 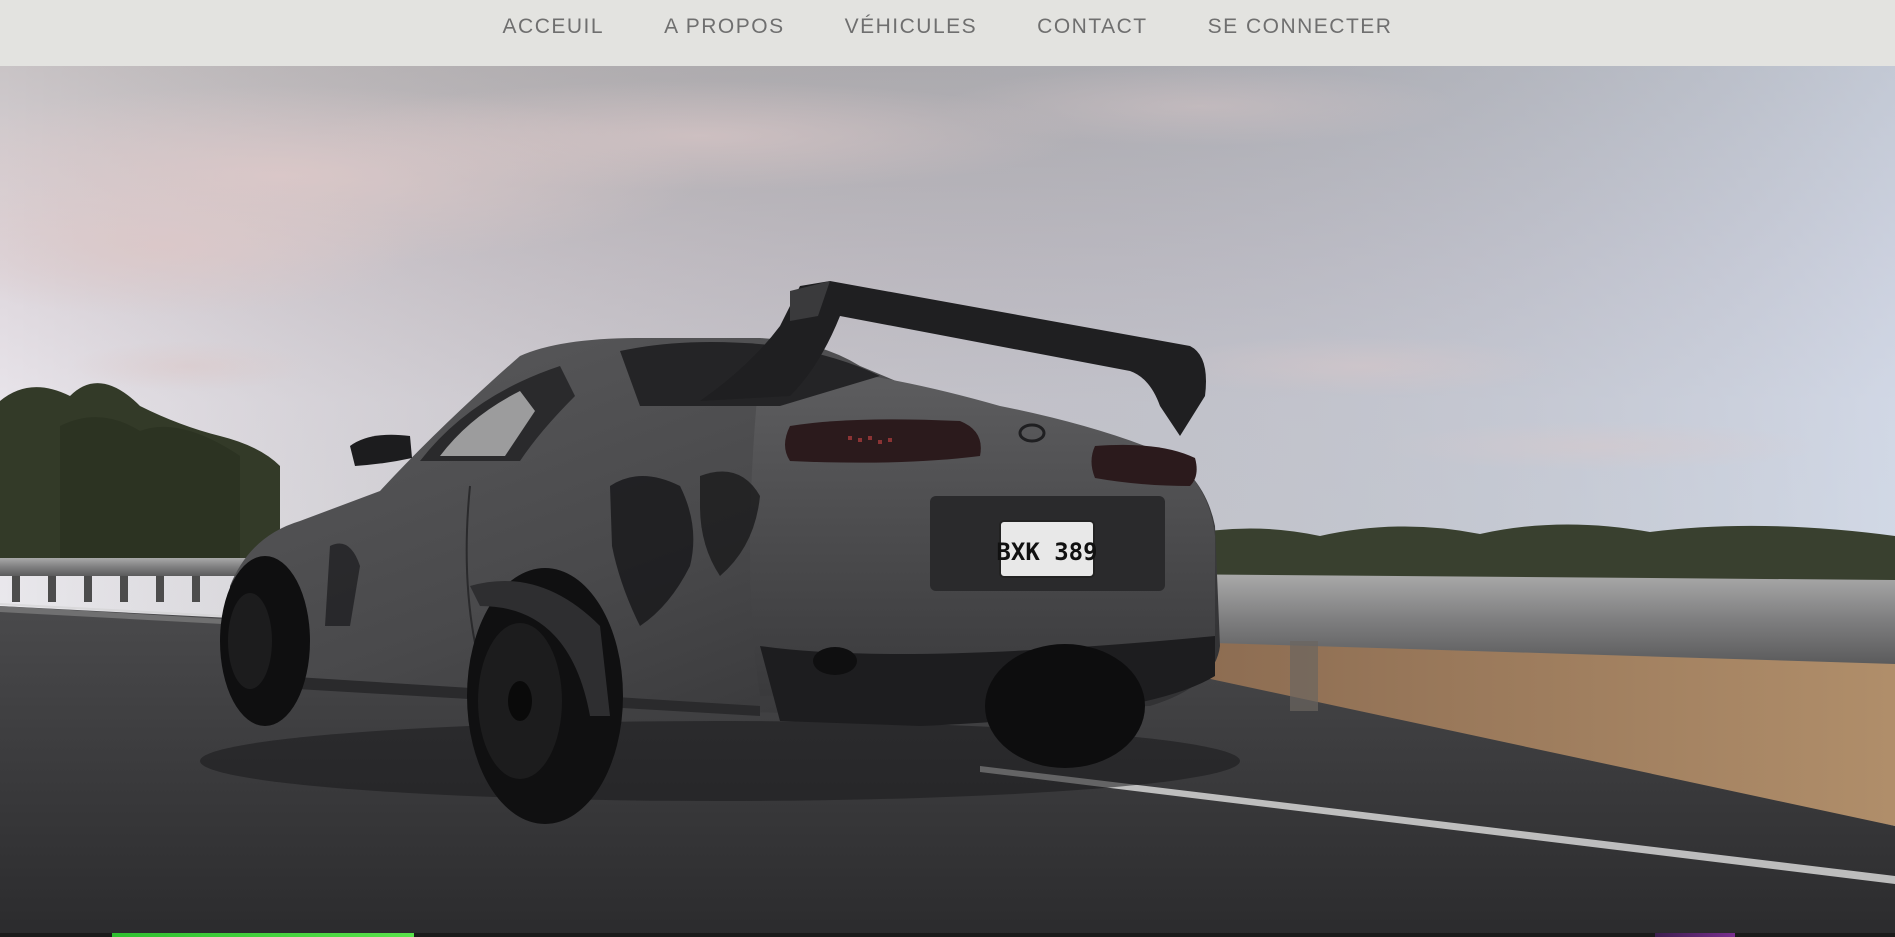 What do you see at coordinates (1695, 935) in the screenshot?
I see `video-progress-end-marker` at bounding box center [1695, 935].